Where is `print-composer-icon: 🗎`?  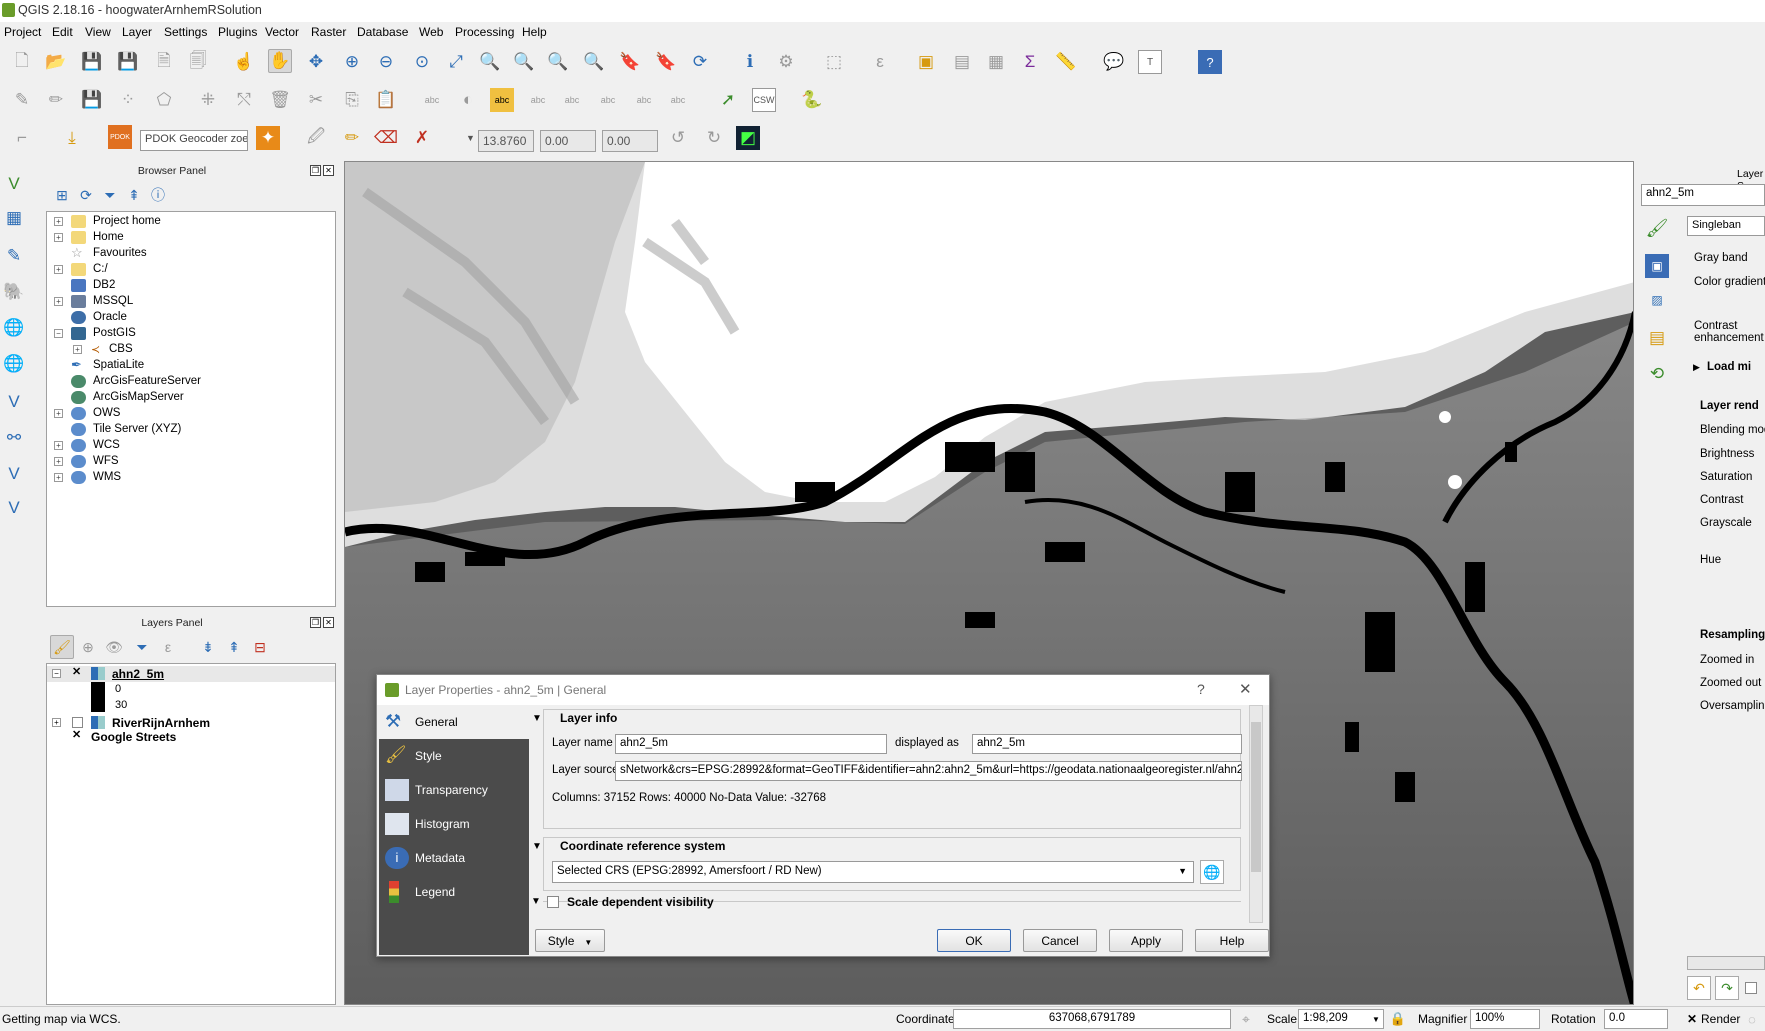
print-composer-icon: 🗎 is located at coordinates (164, 62).